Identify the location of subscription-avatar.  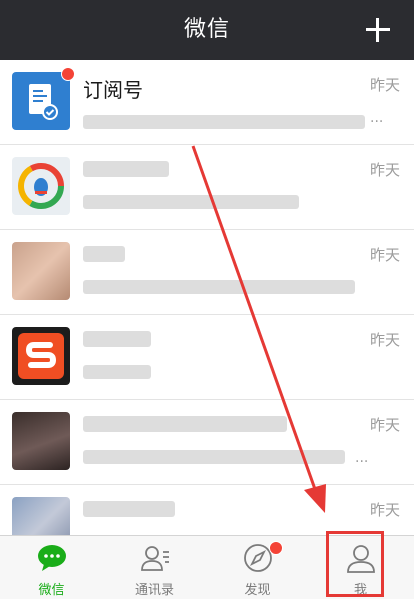
(41, 101).